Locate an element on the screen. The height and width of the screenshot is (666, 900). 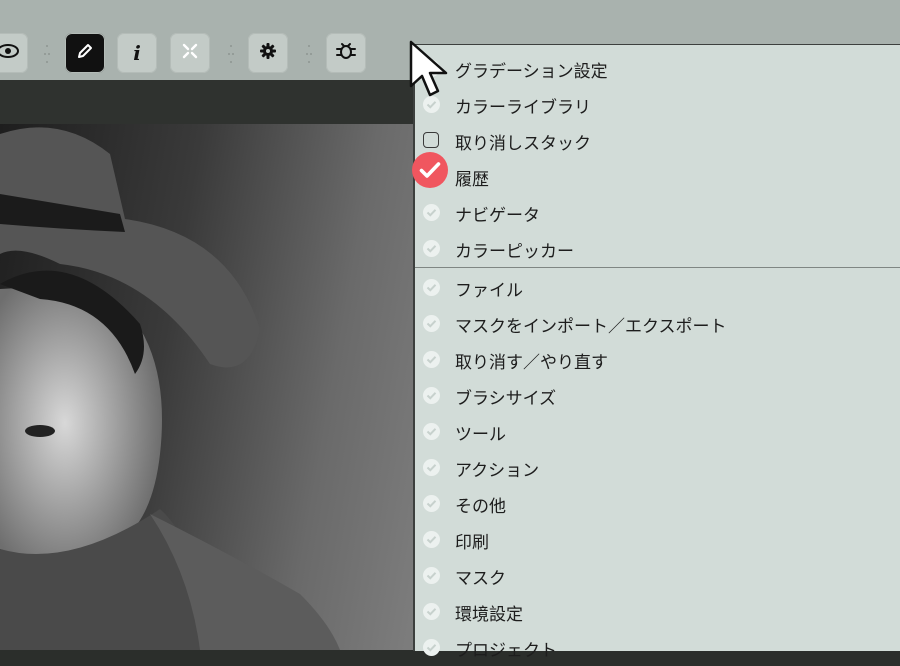
menu-item-other: その他 is located at coordinates (657, 504).